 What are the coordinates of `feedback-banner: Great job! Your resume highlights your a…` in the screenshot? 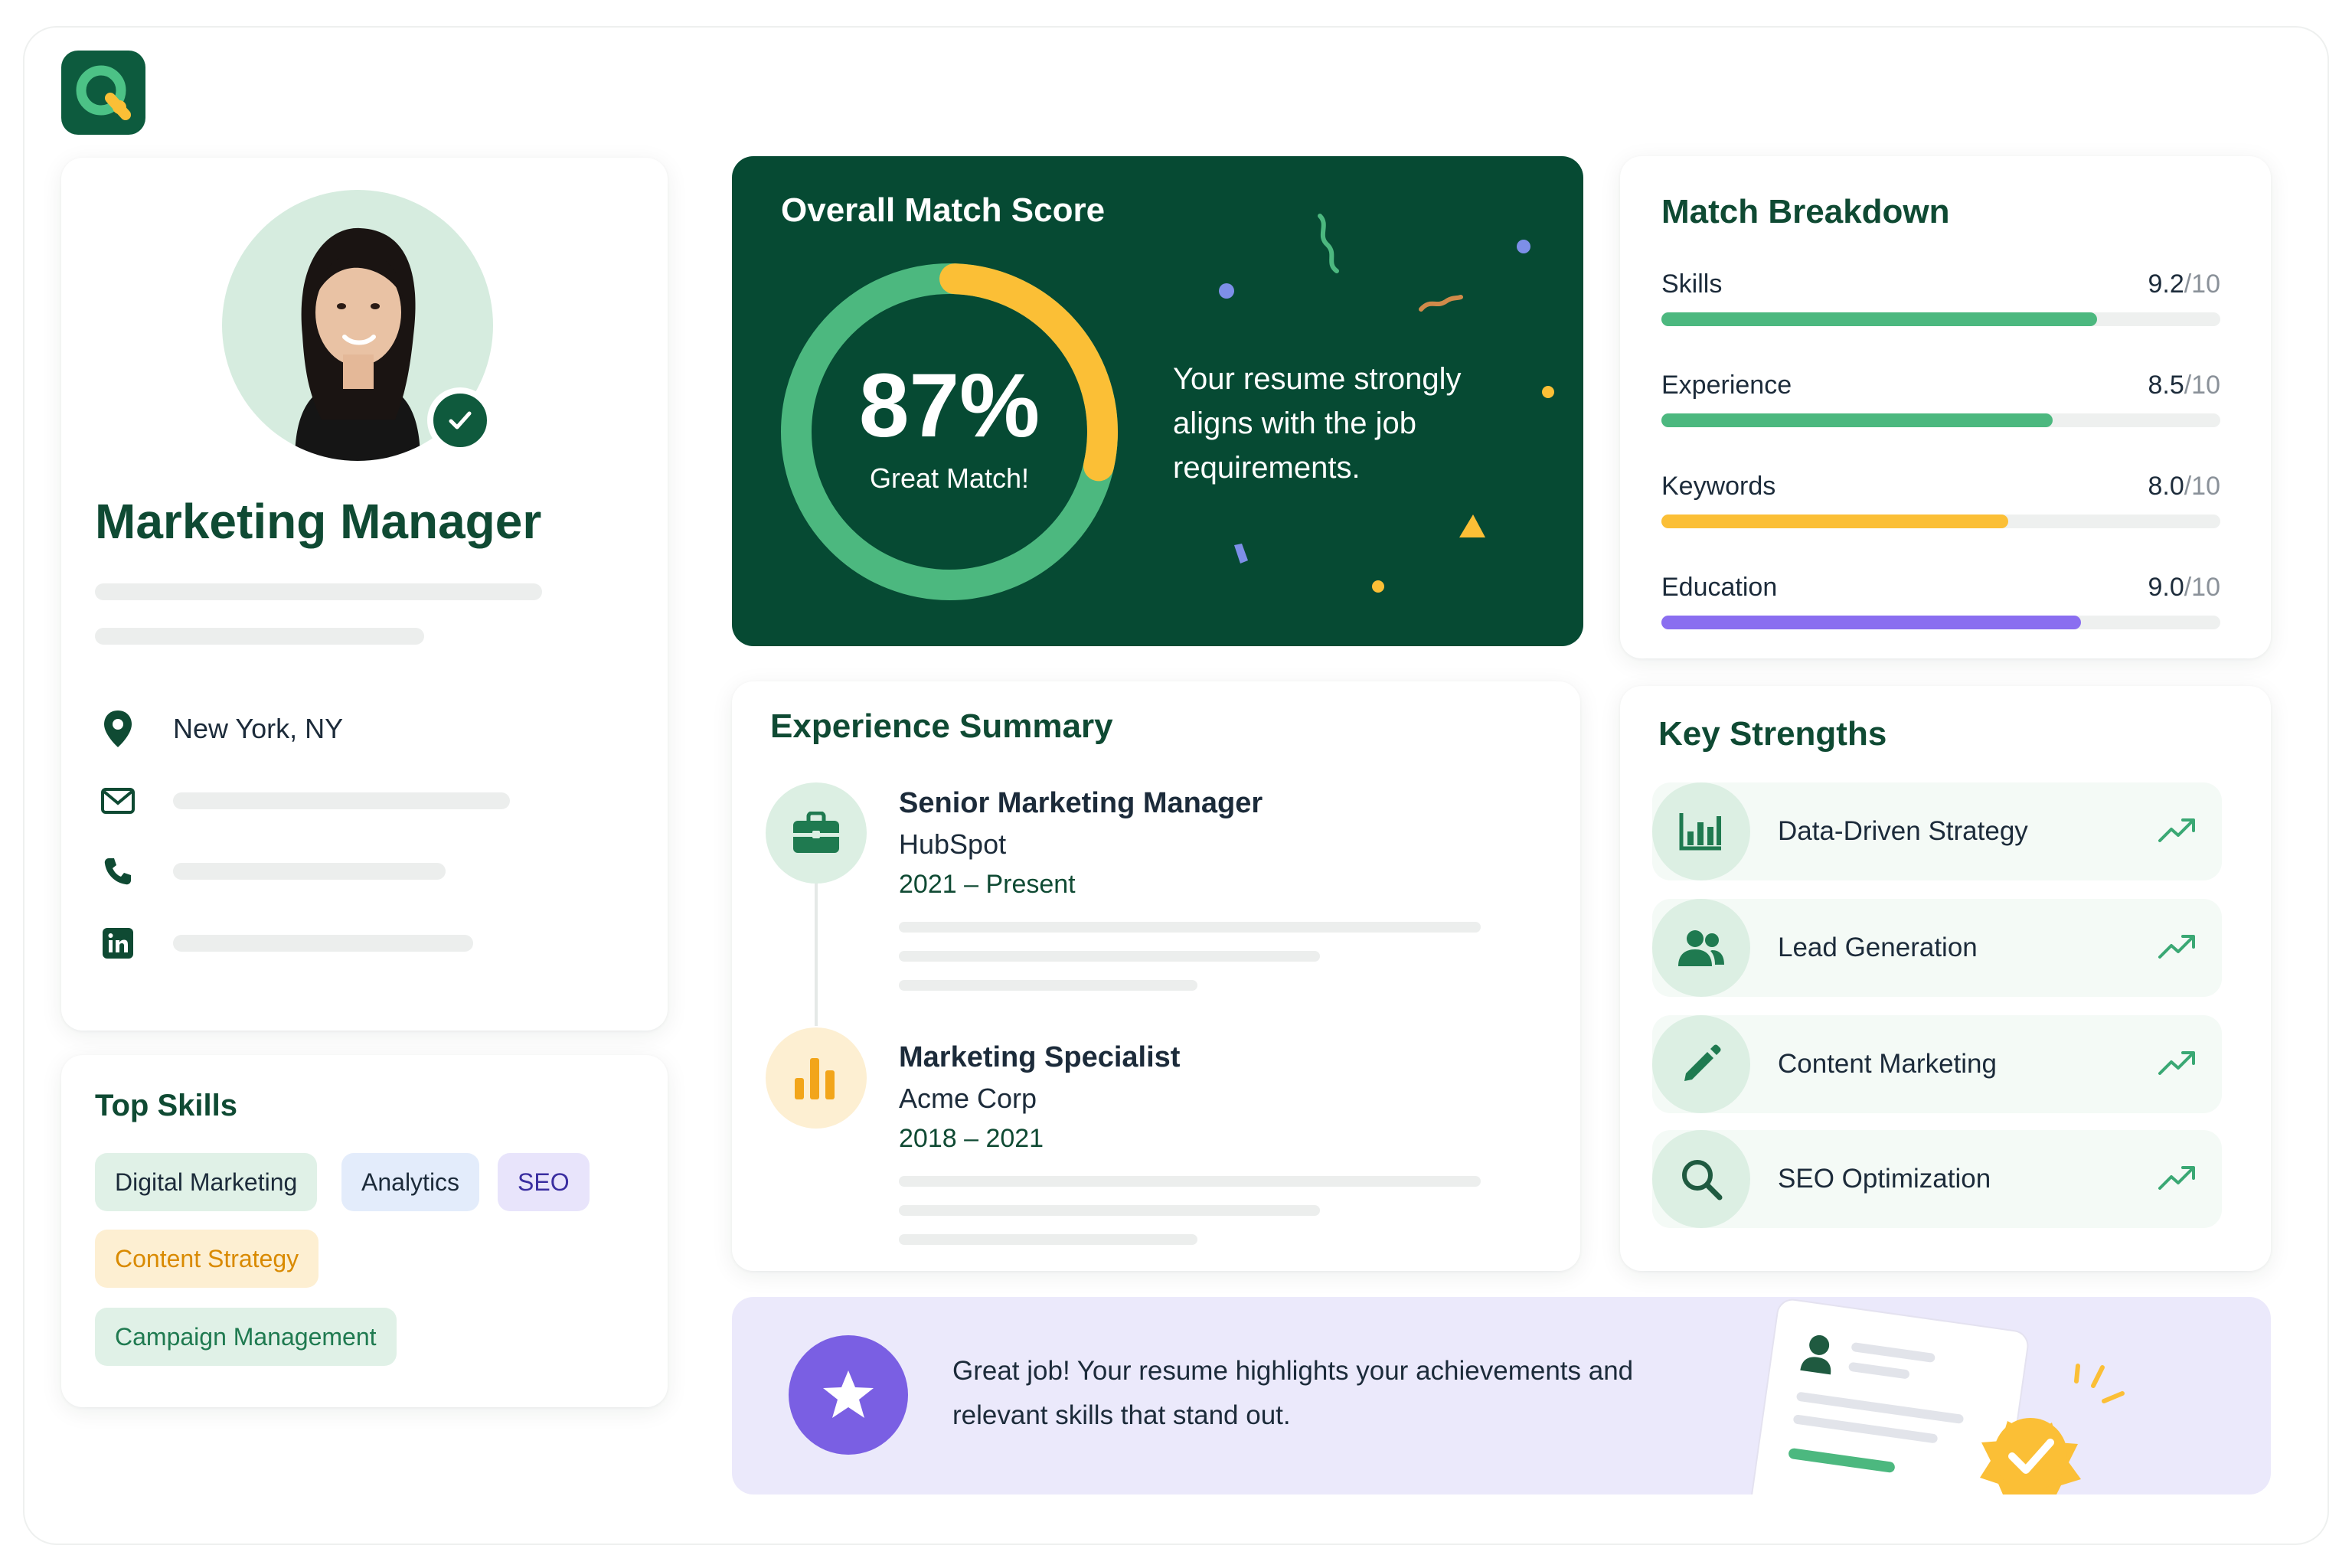 It's located at (1501, 1395).